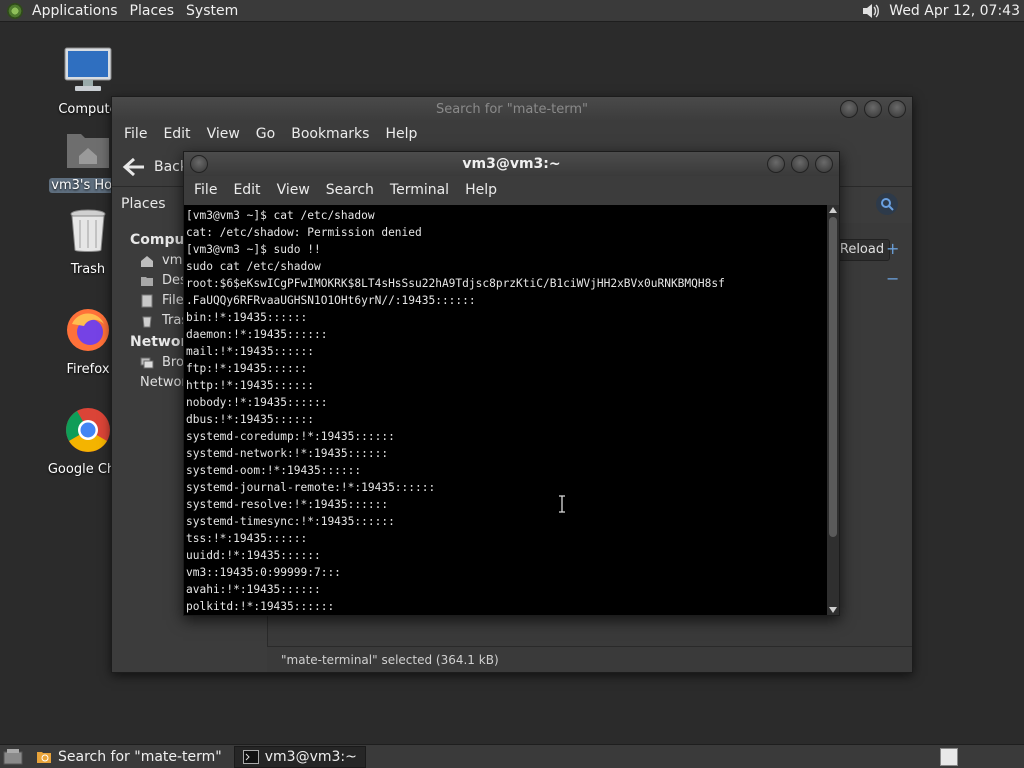  Describe the element at coordinates (892, 248) in the screenshot. I see `add-criterion-icon: +` at that location.